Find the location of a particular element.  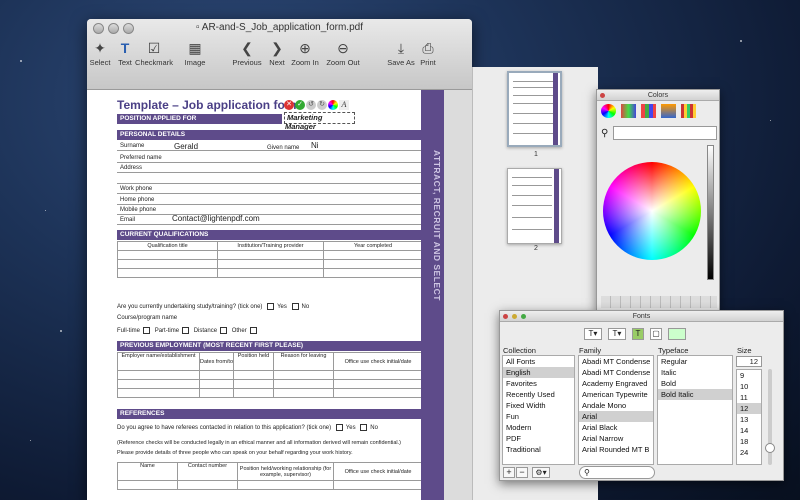

zoom-in-button: ⊕ Zoom In is located at coordinates (305, 53).